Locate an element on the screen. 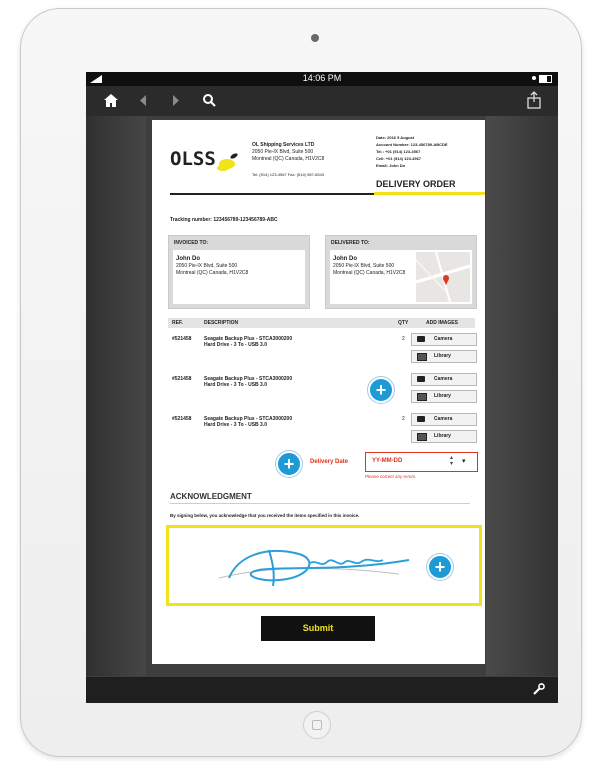 The height and width of the screenshot is (761, 589). invoiced-name: John Do is located at coordinates (188, 259).